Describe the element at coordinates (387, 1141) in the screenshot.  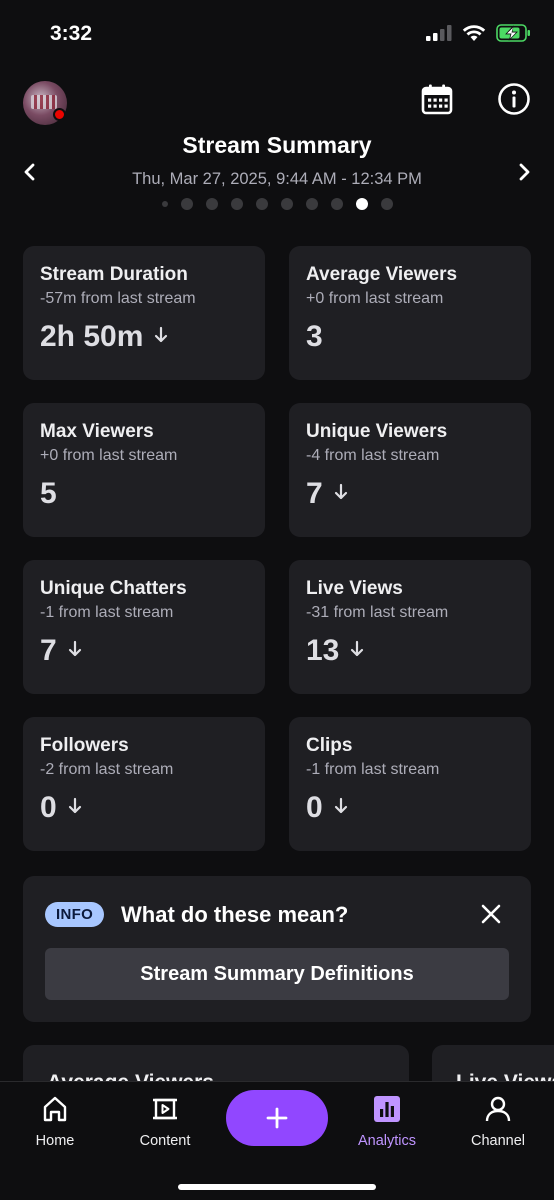
I see `tab-label: Analytics` at that location.